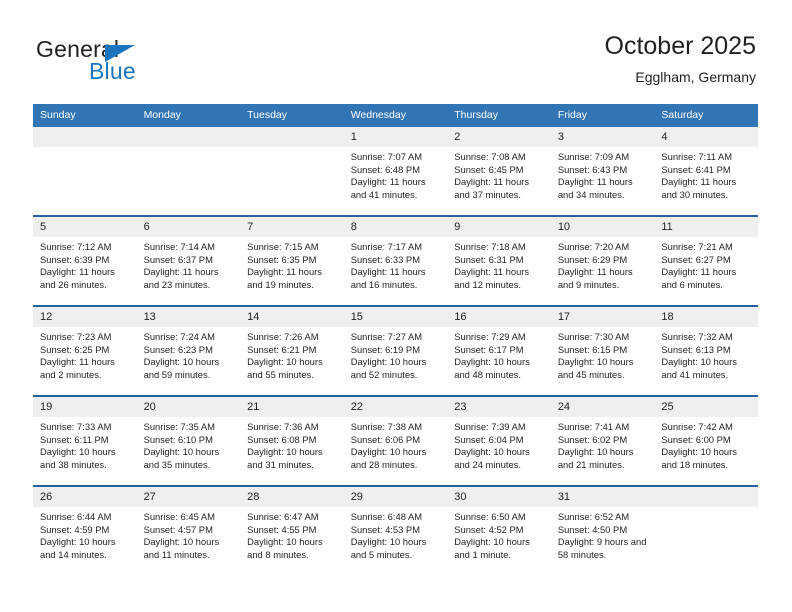 This screenshot has height=612, width=792. What do you see at coordinates (499, 407) in the screenshot?
I see `day-number: 23` at bounding box center [499, 407].